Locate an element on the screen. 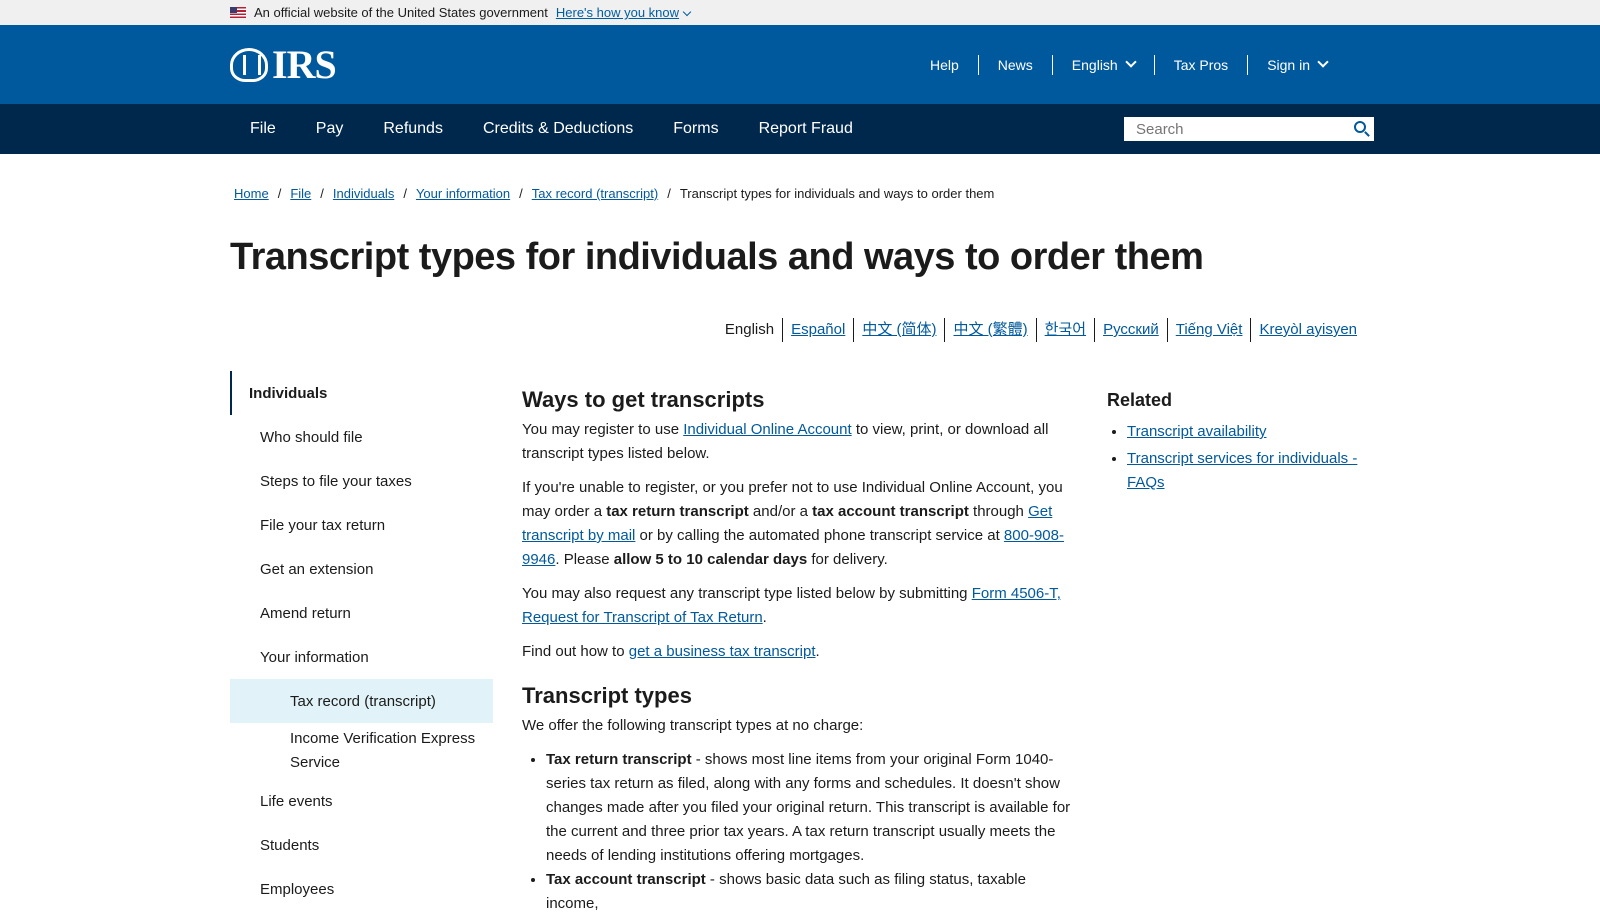 The image size is (1600, 916). breadcrumb-home: Home is located at coordinates (251, 193).